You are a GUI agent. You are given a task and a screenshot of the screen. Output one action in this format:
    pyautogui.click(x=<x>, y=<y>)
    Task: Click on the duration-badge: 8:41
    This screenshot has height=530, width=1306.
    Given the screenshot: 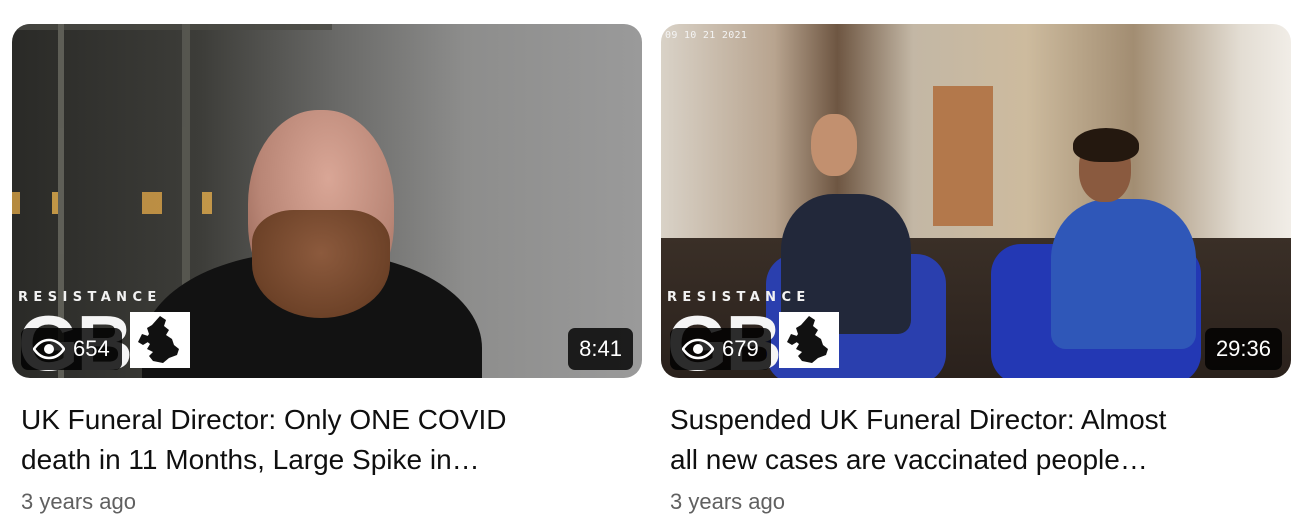 What is the action you would take?
    pyautogui.click(x=600, y=349)
    